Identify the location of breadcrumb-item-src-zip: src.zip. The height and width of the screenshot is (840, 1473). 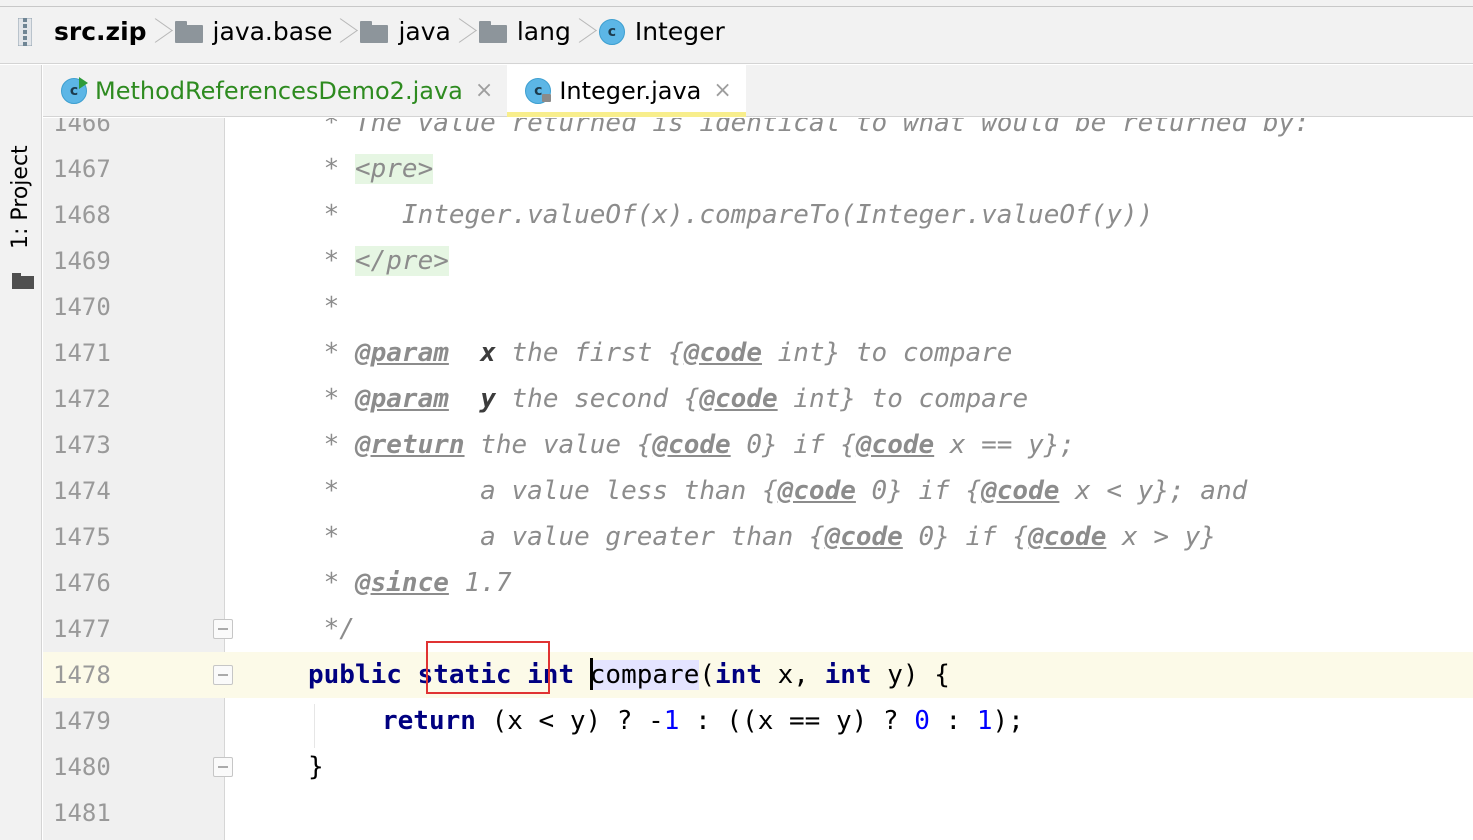
(82, 31).